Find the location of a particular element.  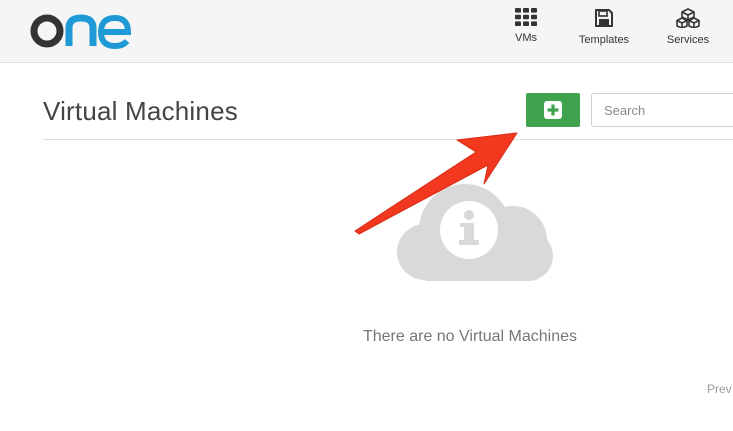

nav-vms-label: VMs is located at coordinates (526, 38).